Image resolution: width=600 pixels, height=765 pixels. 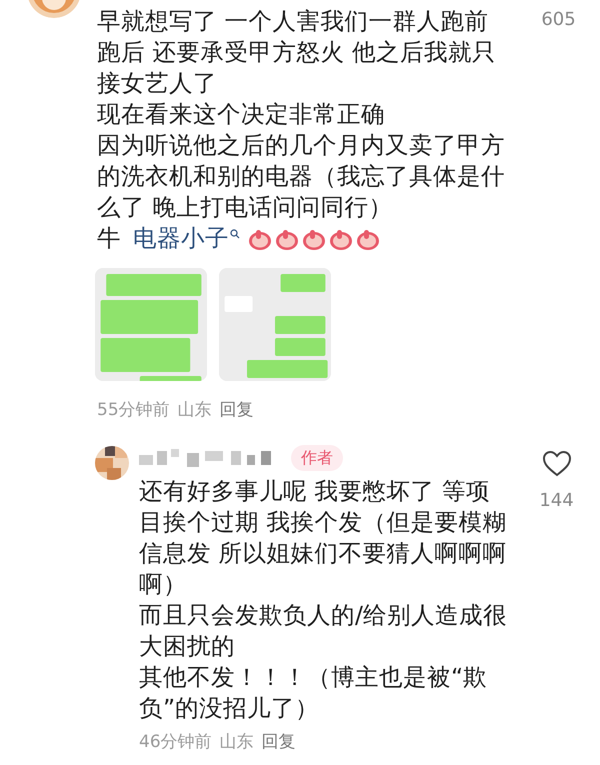 I want to click on comment-text: 因为听说他之后的几个月内又卖了甲方的洗衣机和别的电器（我忘了具体是什么了 晚上打电话问问同行）, so click(x=301, y=176).